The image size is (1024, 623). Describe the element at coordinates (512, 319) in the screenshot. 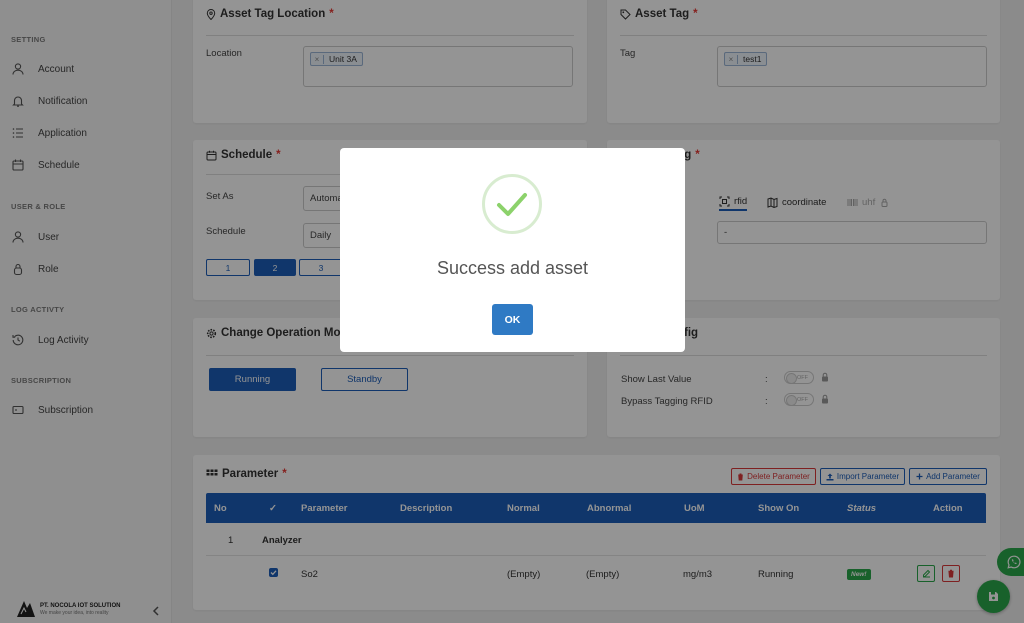

I see `ok-button: OK` at that location.